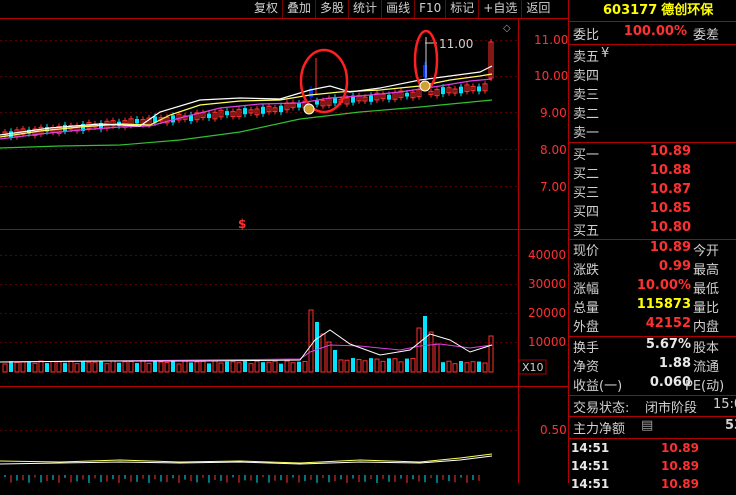  What do you see at coordinates (537, 9) in the screenshot?
I see `back-button: 返回` at bounding box center [537, 9].